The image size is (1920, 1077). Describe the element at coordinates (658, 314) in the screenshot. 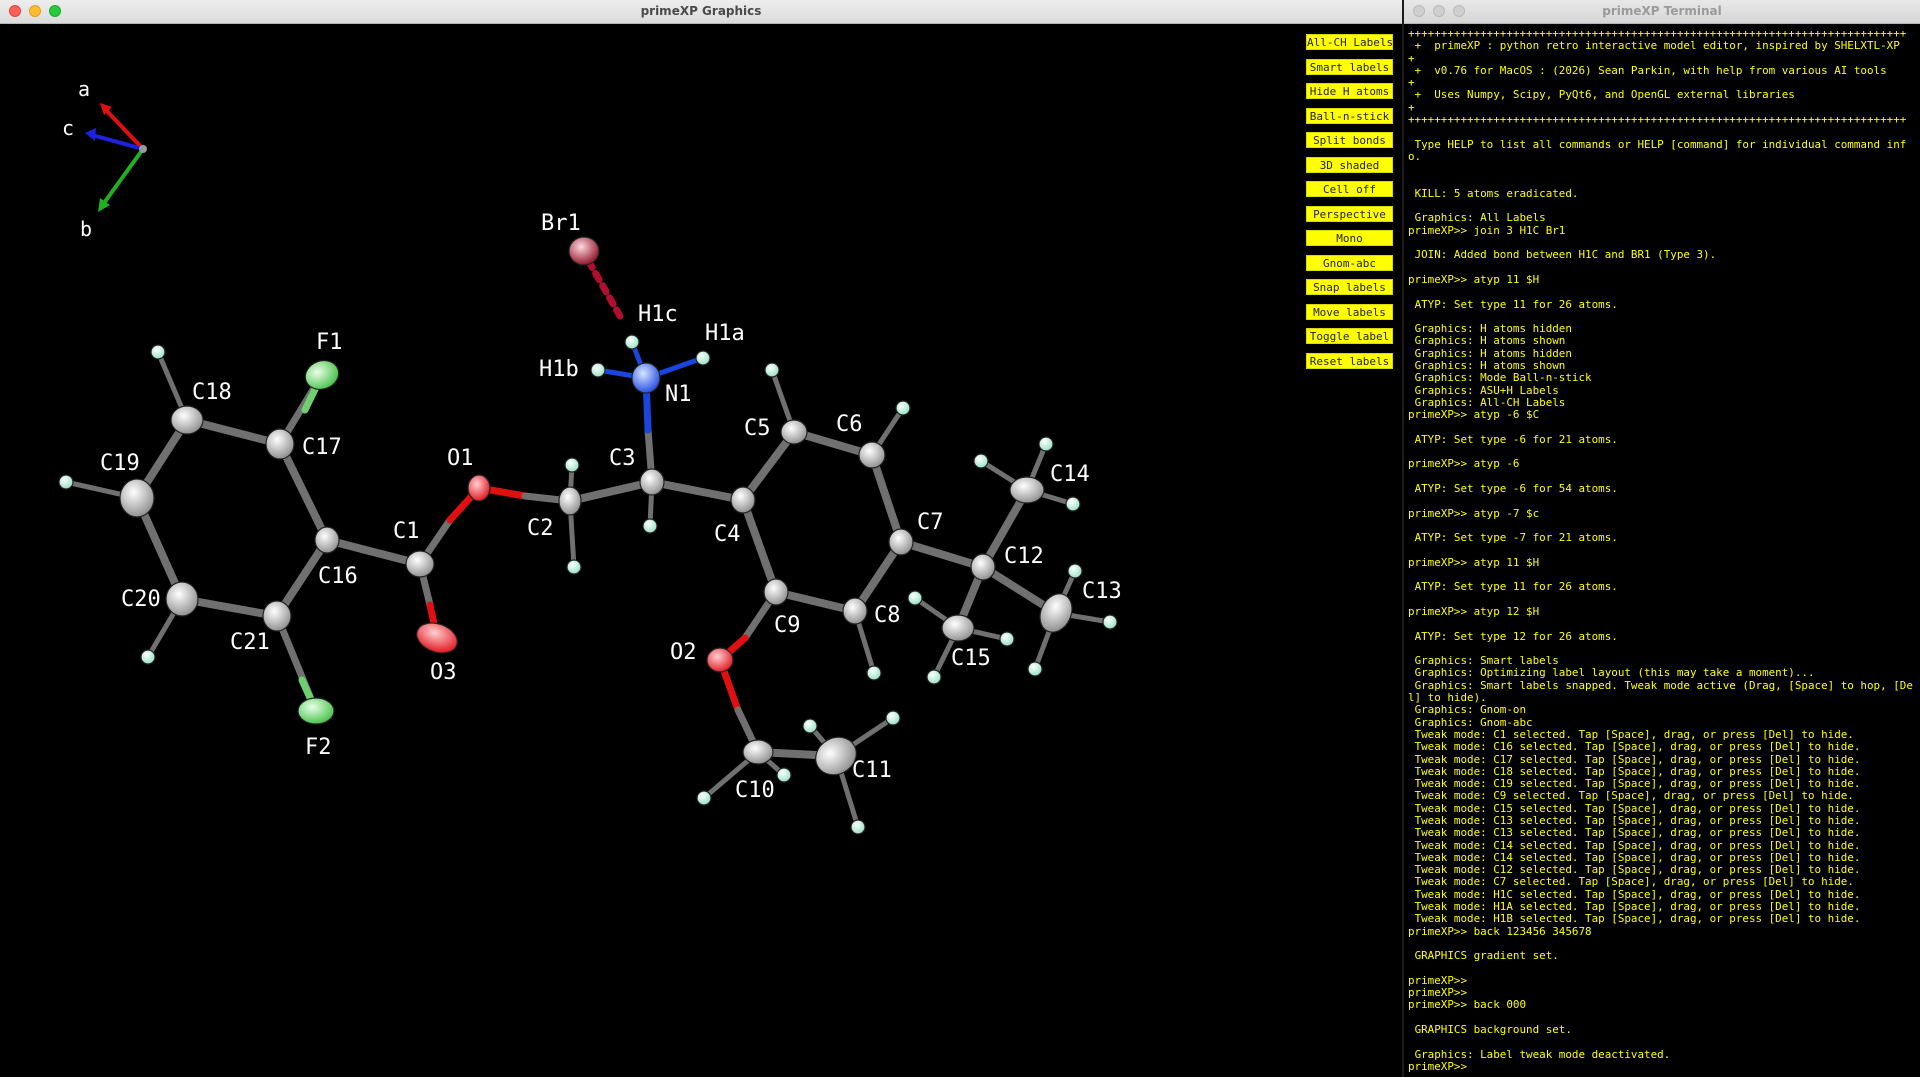

I see `label-h1c: H1c` at that location.